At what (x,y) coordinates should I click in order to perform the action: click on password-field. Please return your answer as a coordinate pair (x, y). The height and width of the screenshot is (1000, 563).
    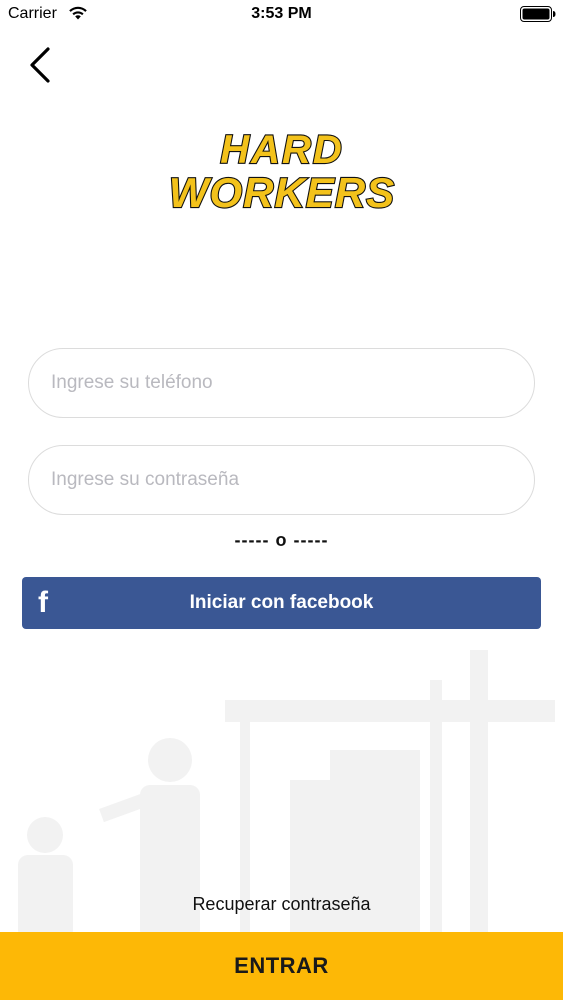
    Looking at the image, I should click on (281, 480).